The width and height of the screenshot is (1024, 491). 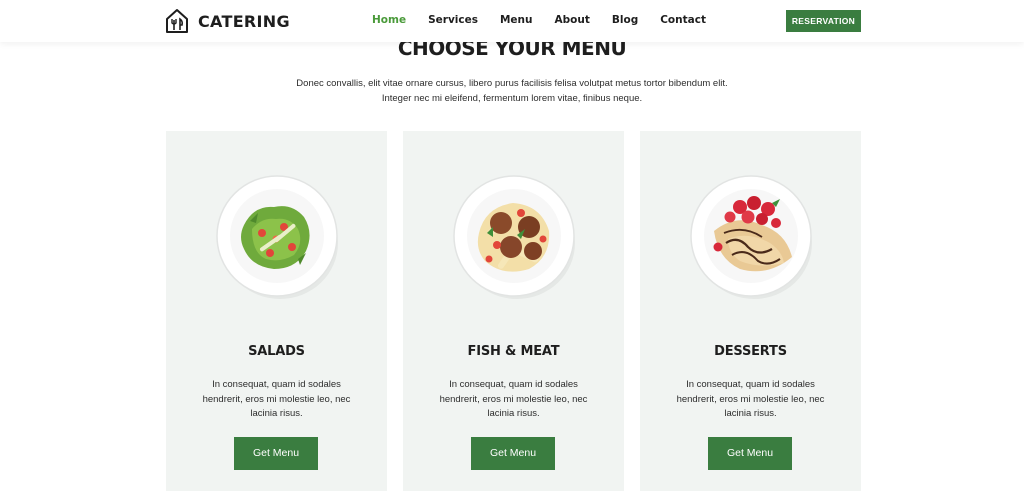 I want to click on salad-plate-image, so click(x=277, y=237).